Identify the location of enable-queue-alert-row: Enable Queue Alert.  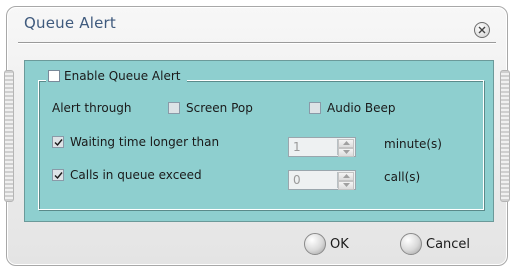
(116, 76).